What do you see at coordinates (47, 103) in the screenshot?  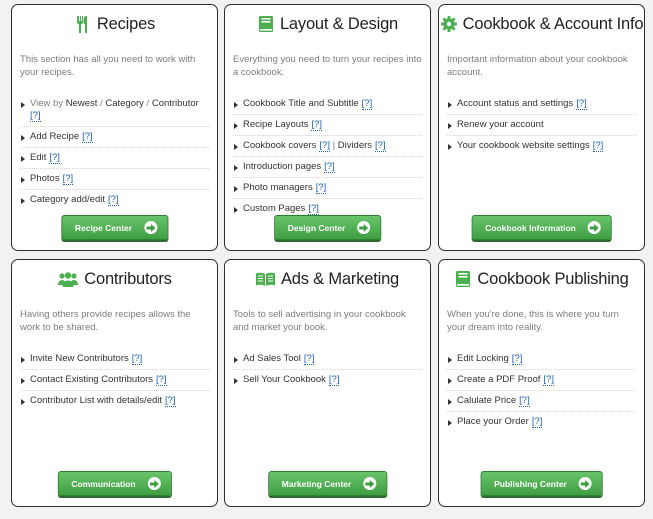 I see `view-by-label: View by` at bounding box center [47, 103].